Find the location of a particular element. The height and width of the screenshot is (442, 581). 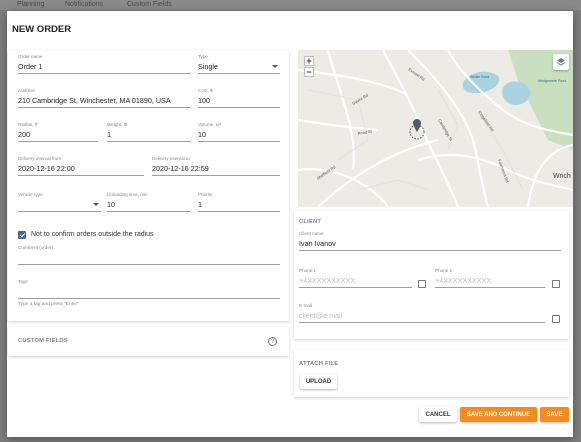

volume-field: Volume, м³ 10 is located at coordinates (239, 135).